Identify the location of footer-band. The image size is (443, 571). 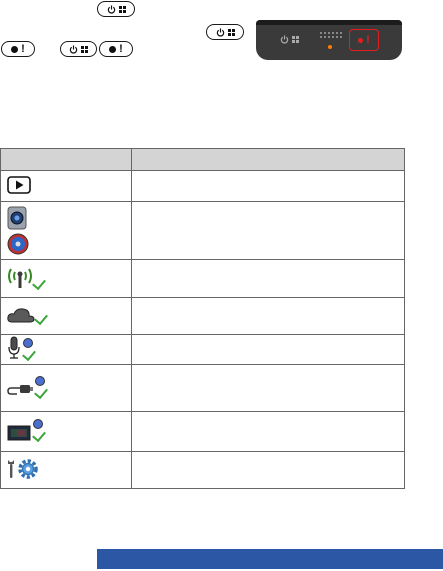
(270, 559).